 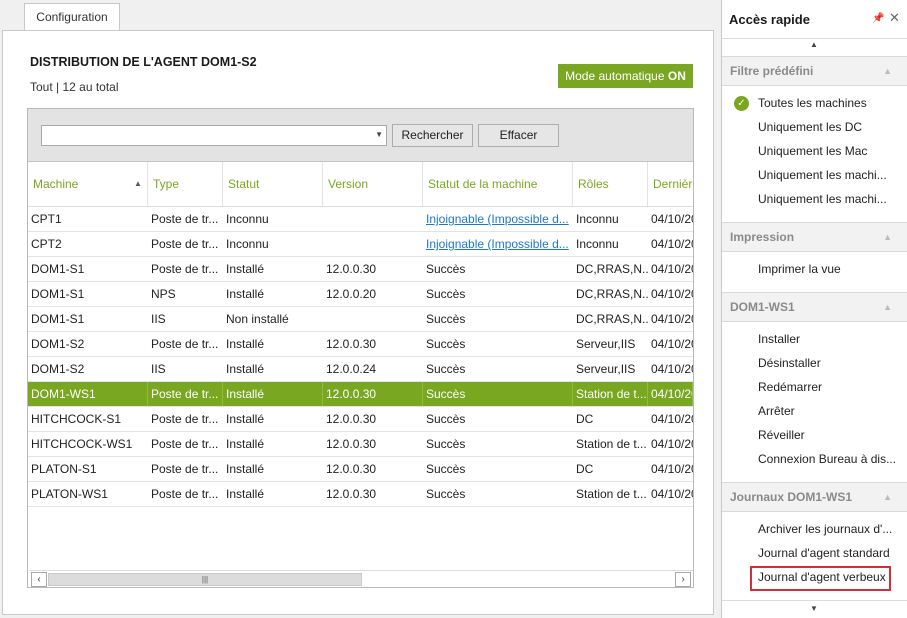 I want to click on cell-version-text: 12.0.0.20, so click(x=351, y=294).